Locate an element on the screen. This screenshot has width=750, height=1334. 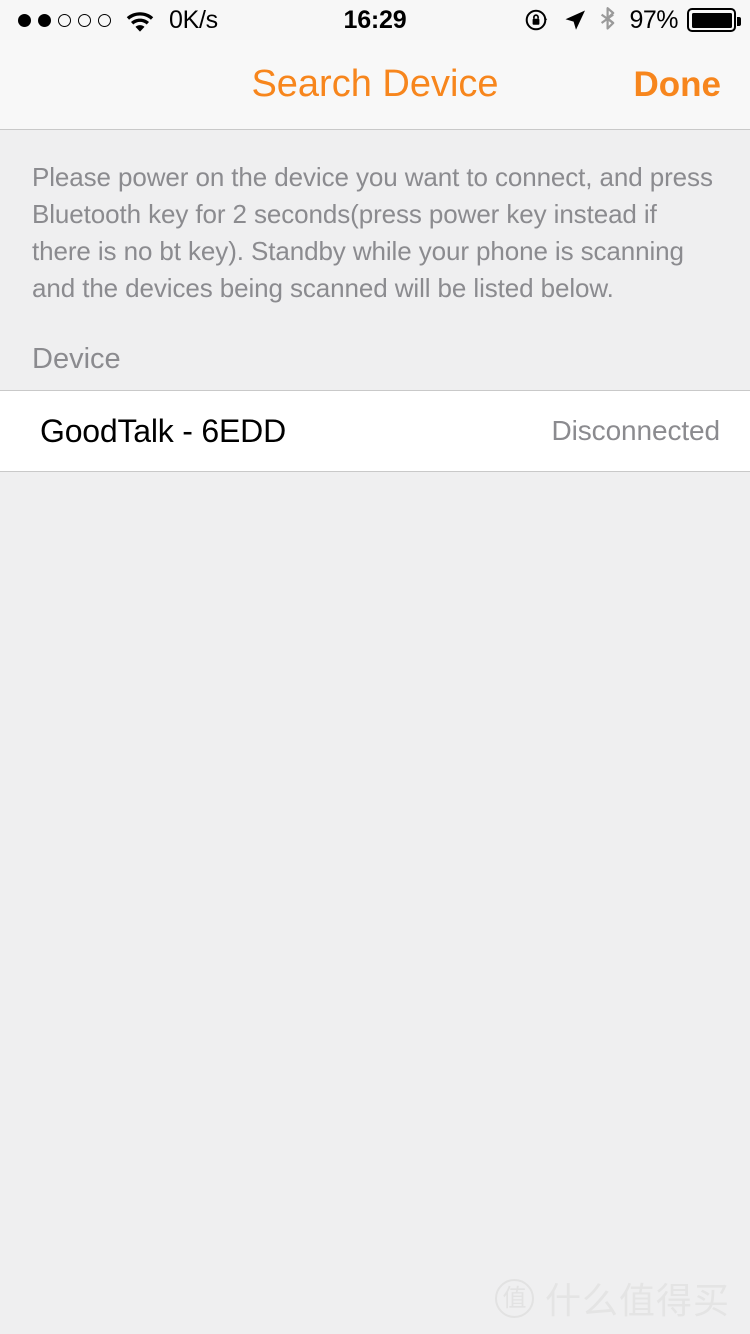
battery-fill is located at coordinates (711, 20).